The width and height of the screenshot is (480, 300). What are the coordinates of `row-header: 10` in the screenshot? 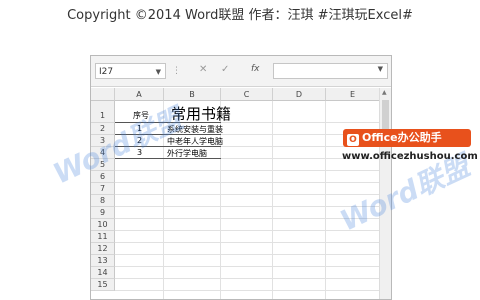 It's located at (103, 225).